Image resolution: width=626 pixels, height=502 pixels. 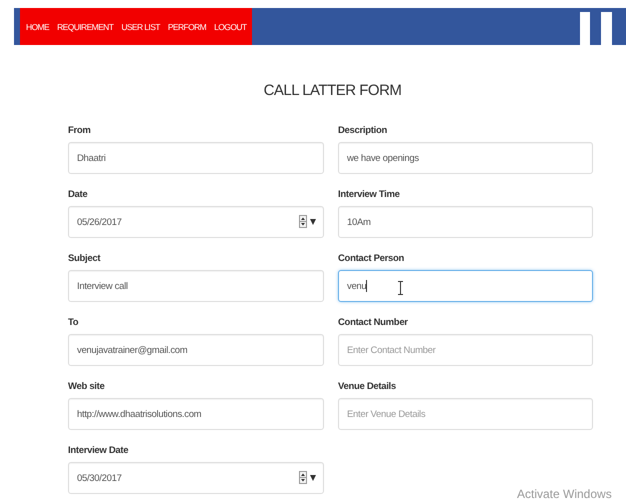 I want to click on form-title: CALL LATTER FORM, so click(x=332, y=90).